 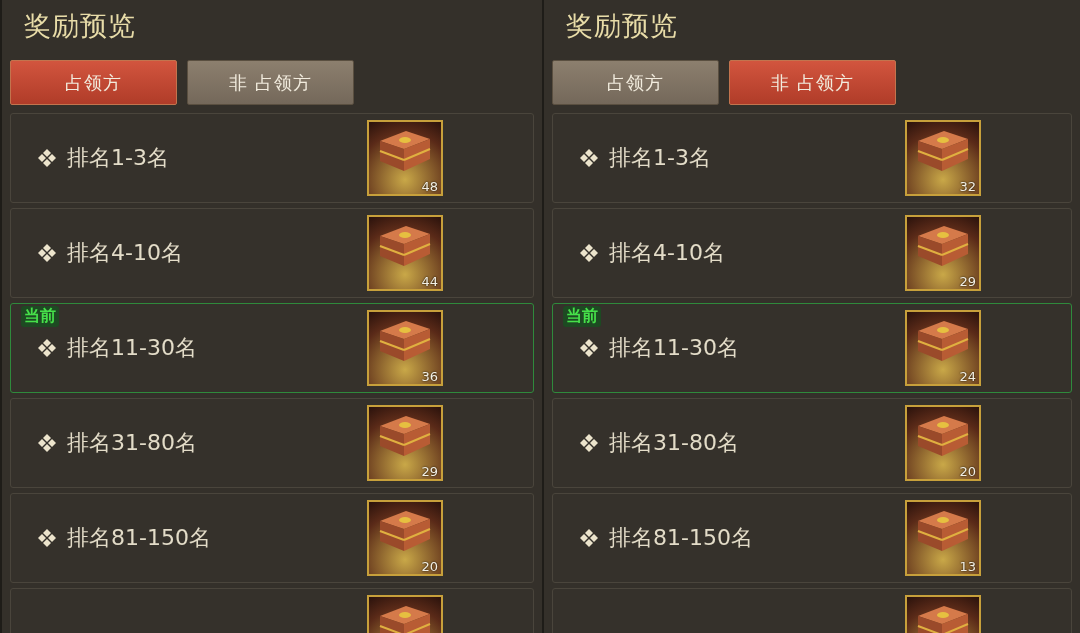 I want to click on reward-item-slot: 32, so click(x=943, y=158).